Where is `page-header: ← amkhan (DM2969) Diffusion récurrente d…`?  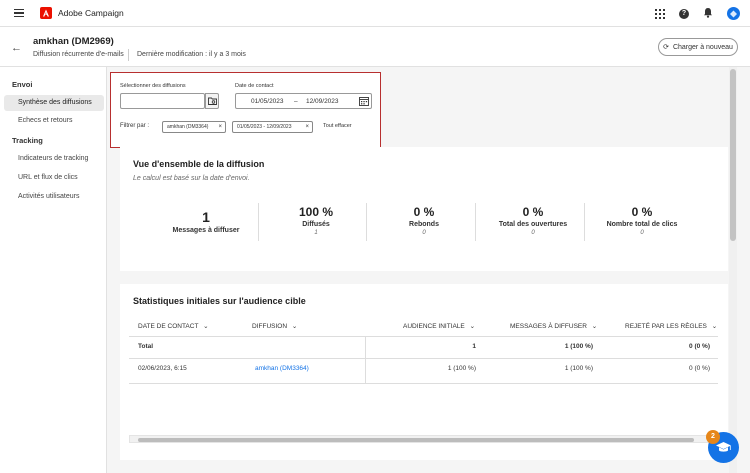 page-header: ← amkhan (DM2969) Diffusion récurrente d… is located at coordinates (375, 47).